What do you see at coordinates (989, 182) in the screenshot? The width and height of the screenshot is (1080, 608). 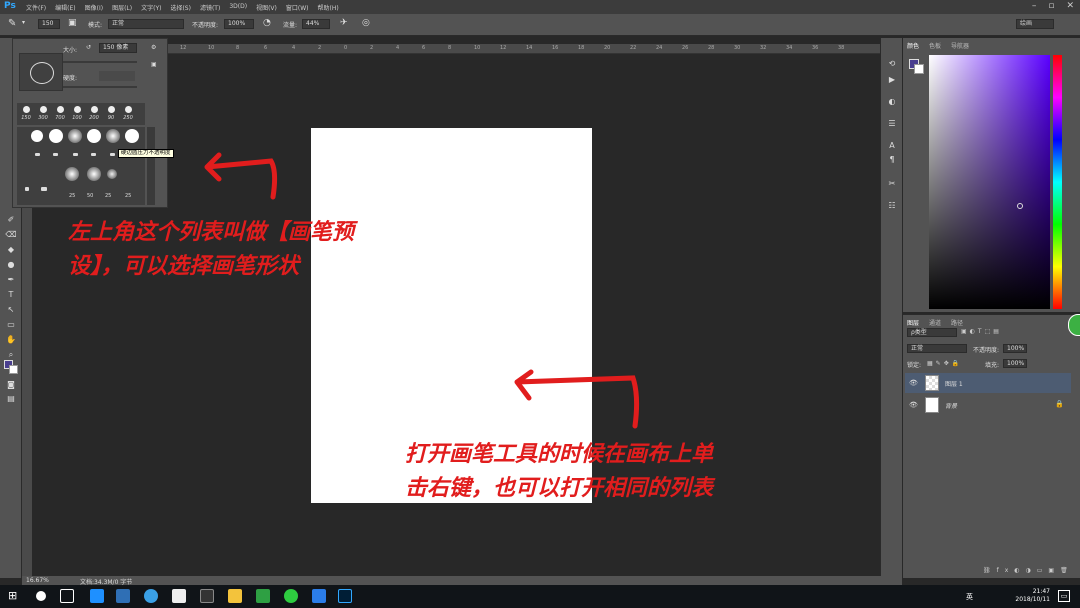 I see `color-picker-field` at bounding box center [989, 182].